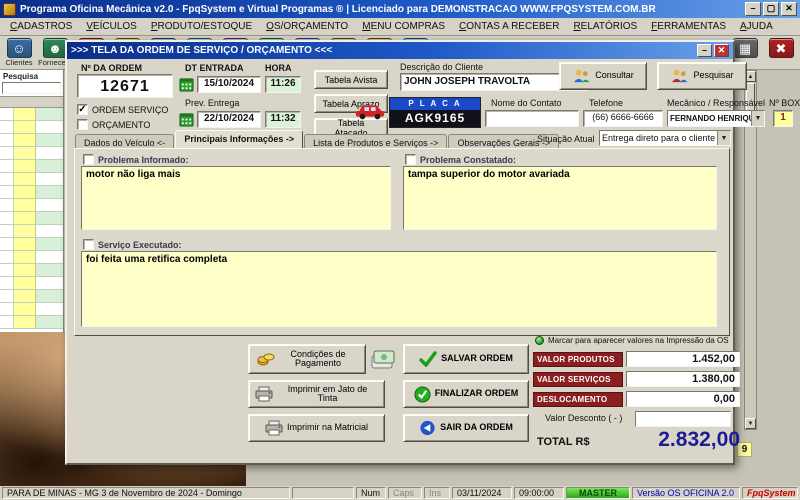 Image resolution: width=800 pixels, height=500 pixels. What do you see at coordinates (789, 9) in the screenshot?
I see `close-button: ✕` at bounding box center [789, 9].